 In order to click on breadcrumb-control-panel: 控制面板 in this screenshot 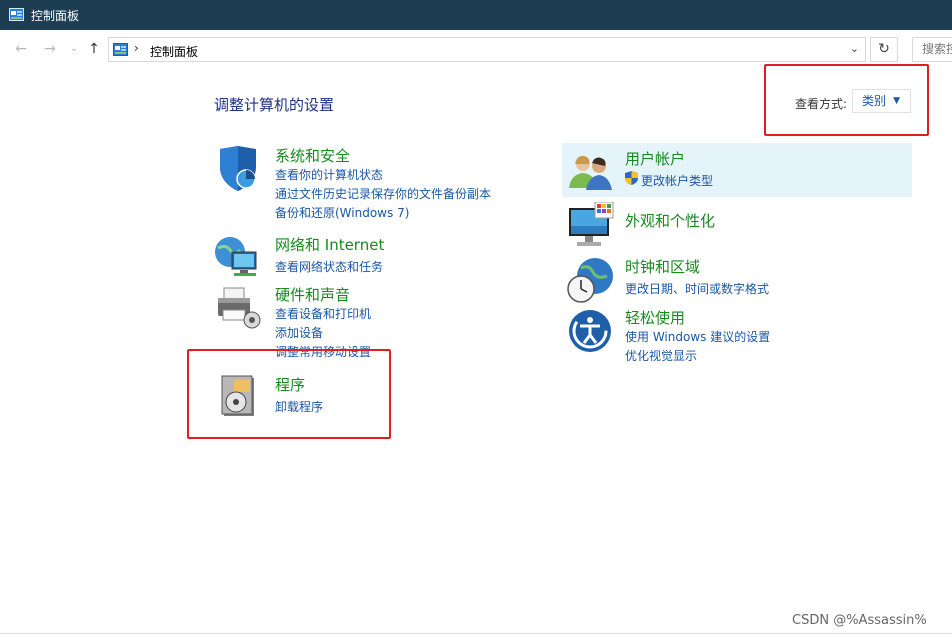, I will do `click(174, 51)`.